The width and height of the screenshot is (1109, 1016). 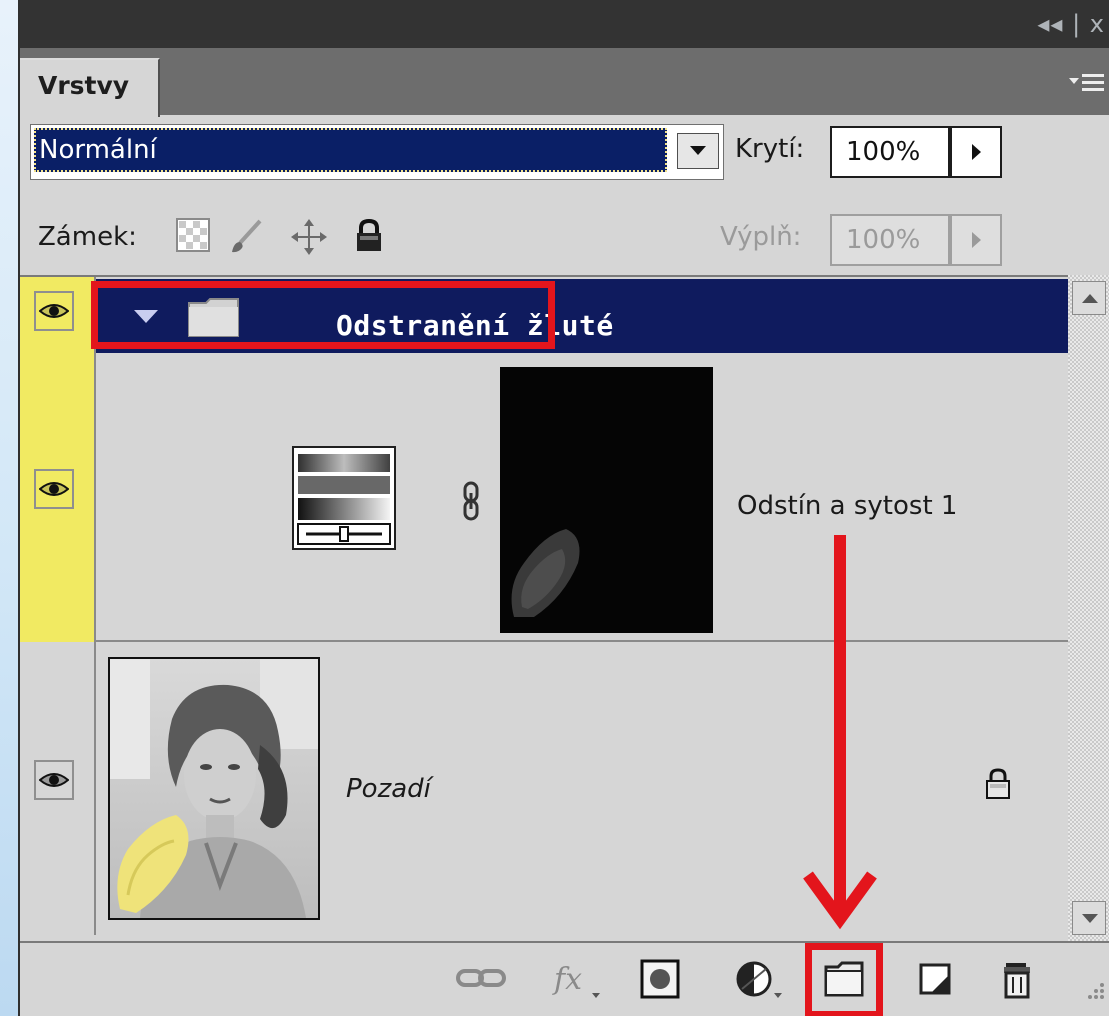 What do you see at coordinates (935, 979) in the screenshot?
I see `new-layer-icon` at bounding box center [935, 979].